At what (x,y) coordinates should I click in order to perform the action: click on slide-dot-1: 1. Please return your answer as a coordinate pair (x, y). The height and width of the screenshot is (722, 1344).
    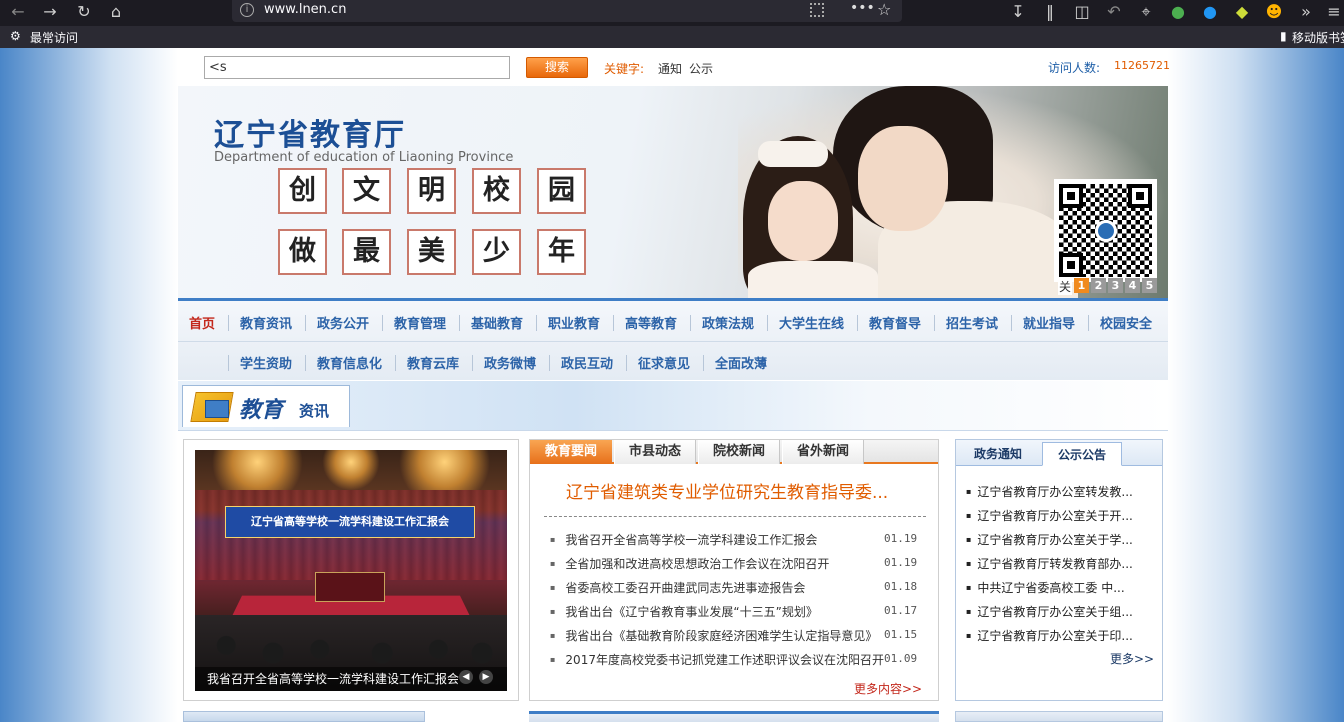
    Looking at the image, I should click on (1081, 285).